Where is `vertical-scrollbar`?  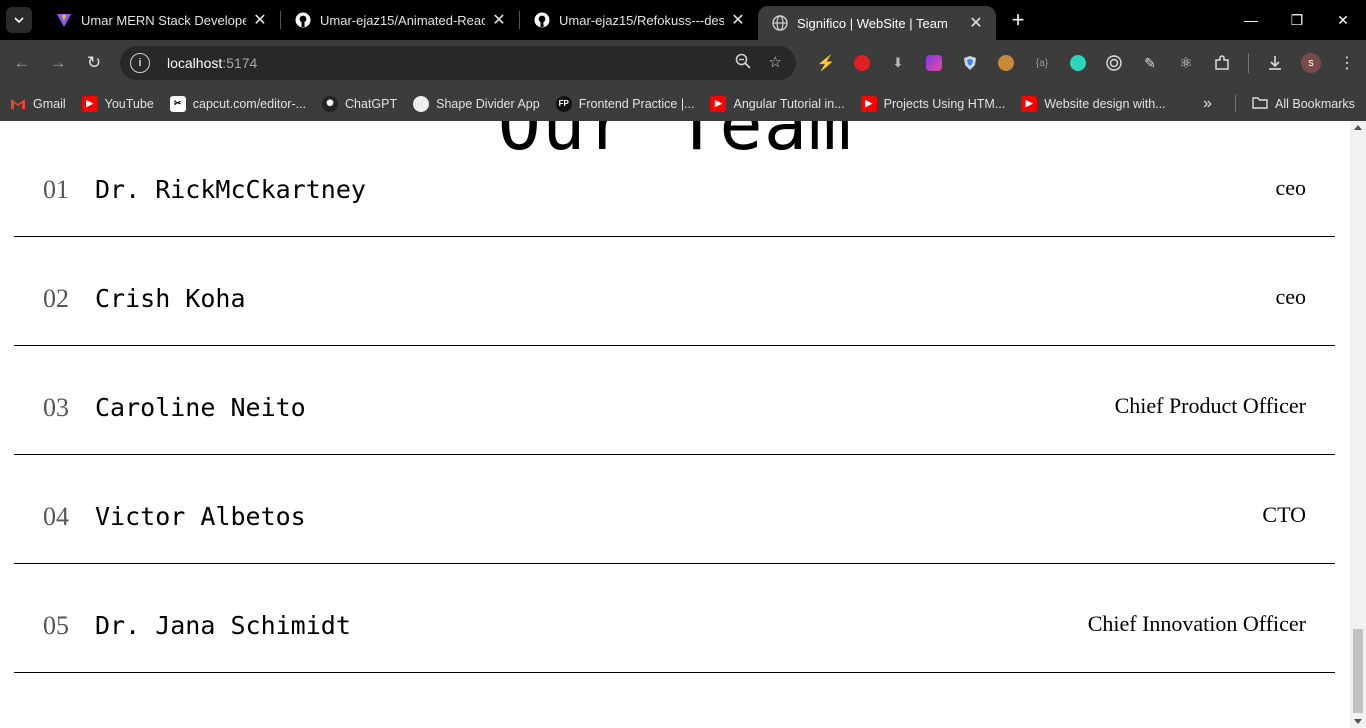 vertical-scrollbar is located at coordinates (1358, 424).